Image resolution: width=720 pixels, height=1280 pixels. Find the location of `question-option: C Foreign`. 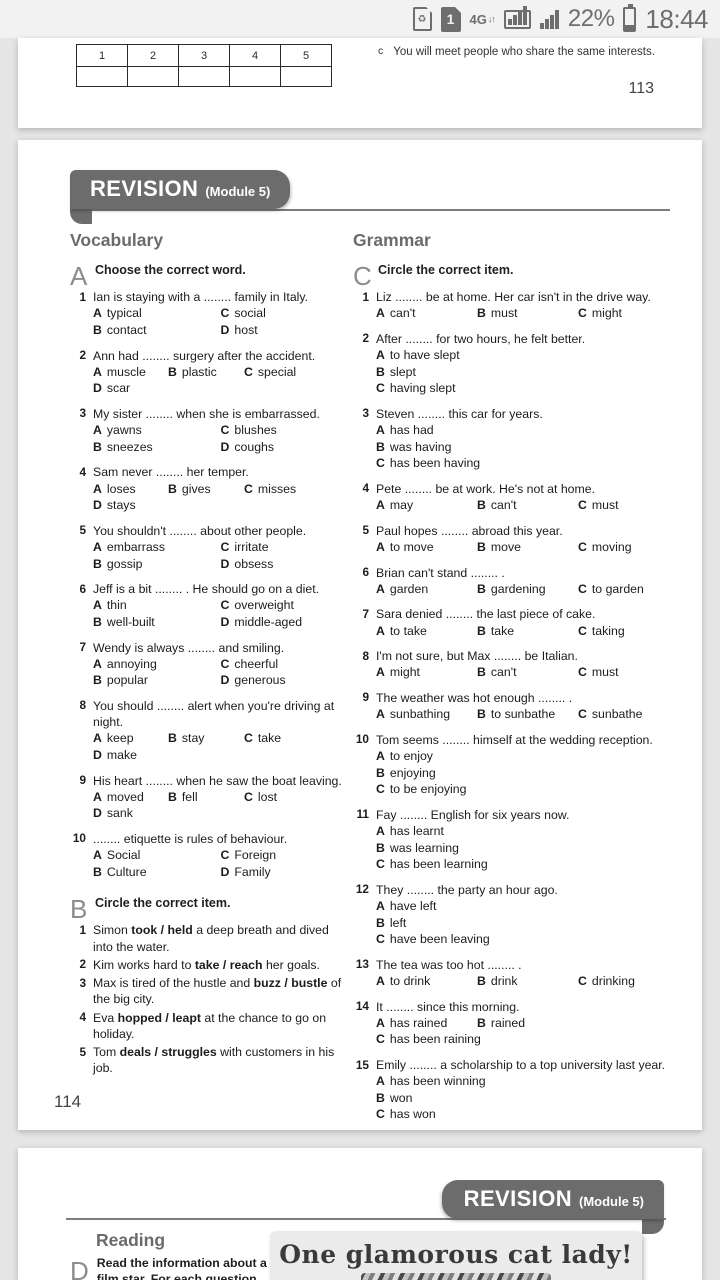

question-option: C Foreign is located at coordinates (285, 855).